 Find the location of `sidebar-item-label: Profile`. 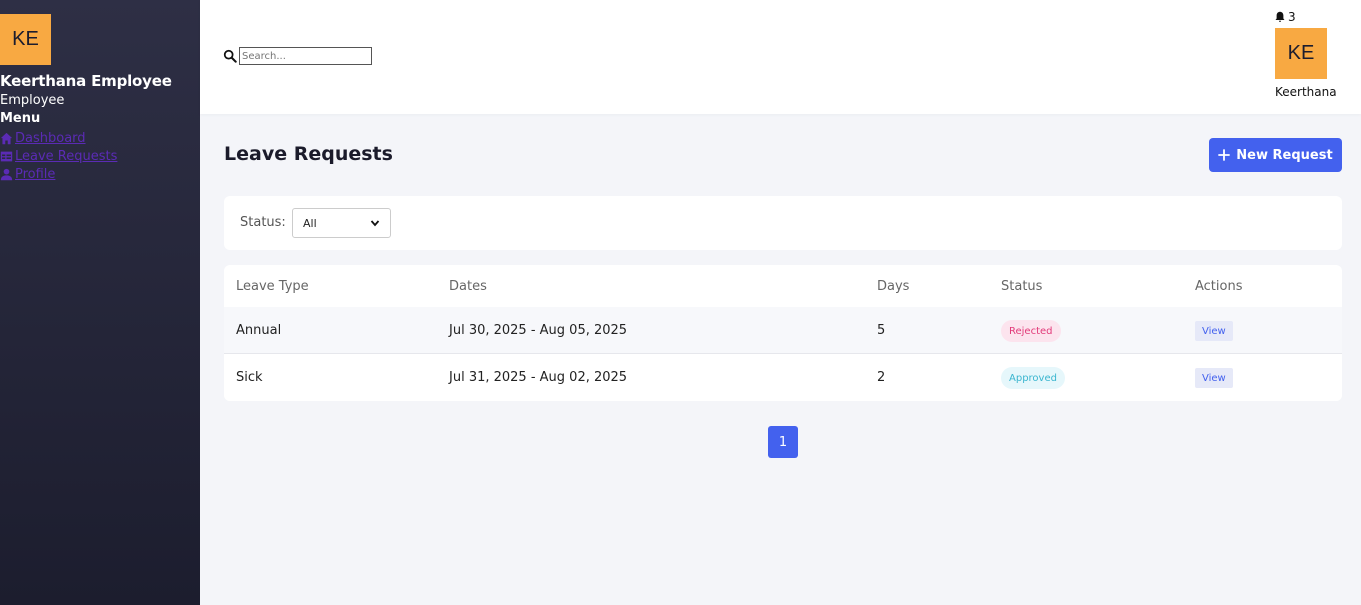

sidebar-item-label: Profile is located at coordinates (35, 174).